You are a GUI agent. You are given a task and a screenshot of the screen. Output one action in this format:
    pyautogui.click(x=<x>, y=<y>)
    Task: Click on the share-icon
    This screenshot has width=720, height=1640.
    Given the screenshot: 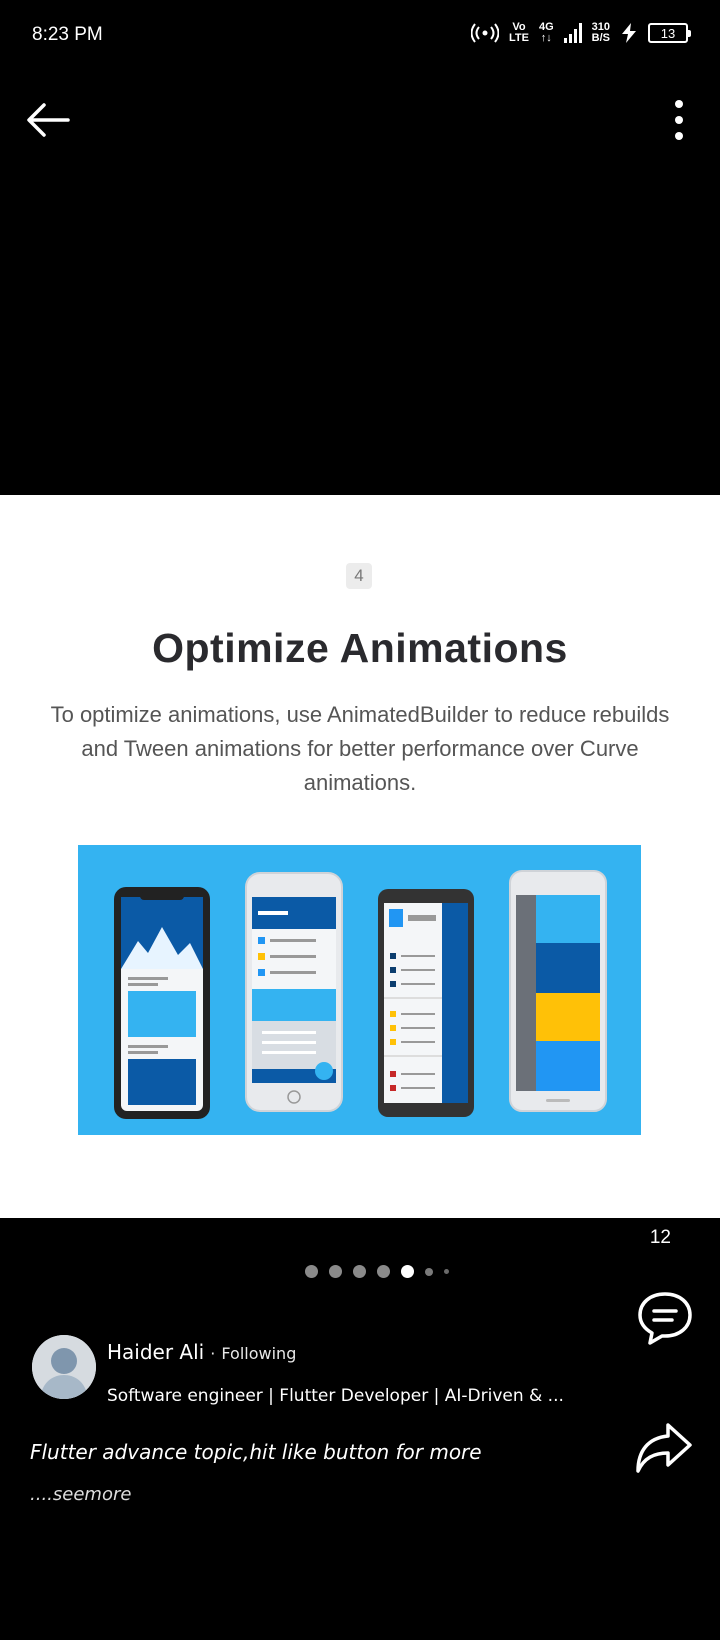 What is the action you would take?
    pyautogui.click(x=664, y=1448)
    